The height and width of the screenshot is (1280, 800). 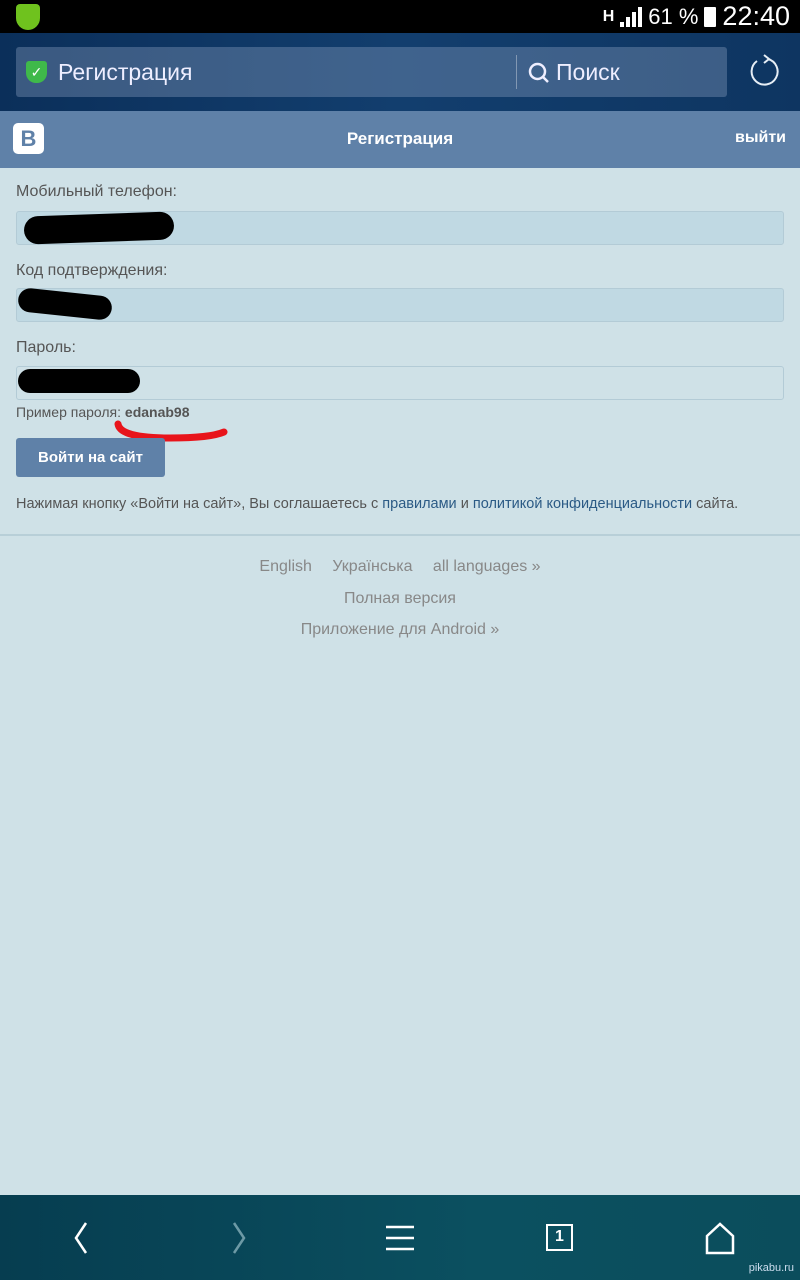 What do you see at coordinates (764, 71) in the screenshot?
I see `reload-icon` at bounding box center [764, 71].